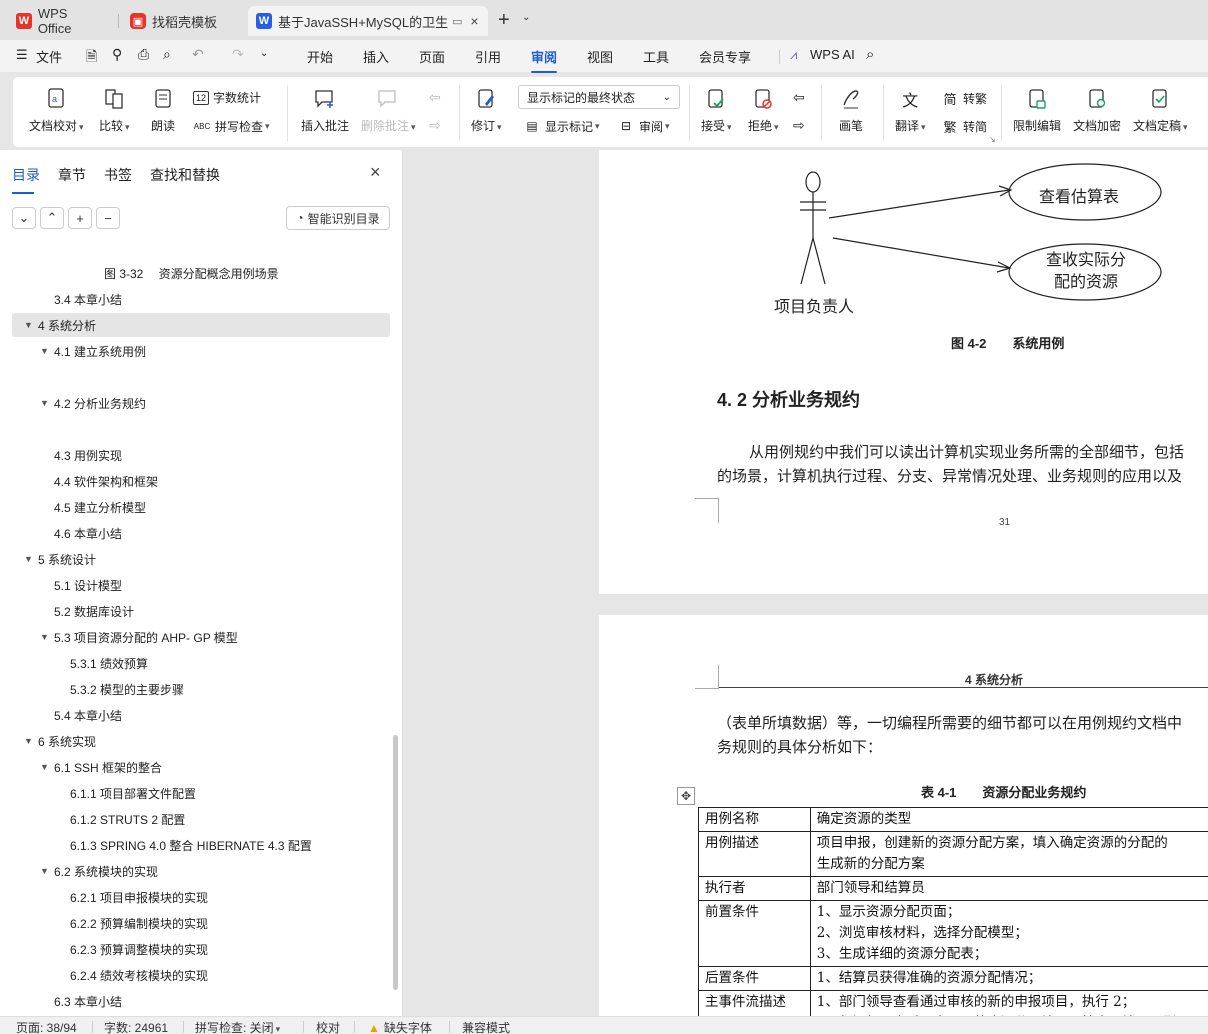 Image resolution: width=1208 pixels, height=1034 pixels. I want to click on word-count-indicator: 字数: 24961, so click(136, 1026).